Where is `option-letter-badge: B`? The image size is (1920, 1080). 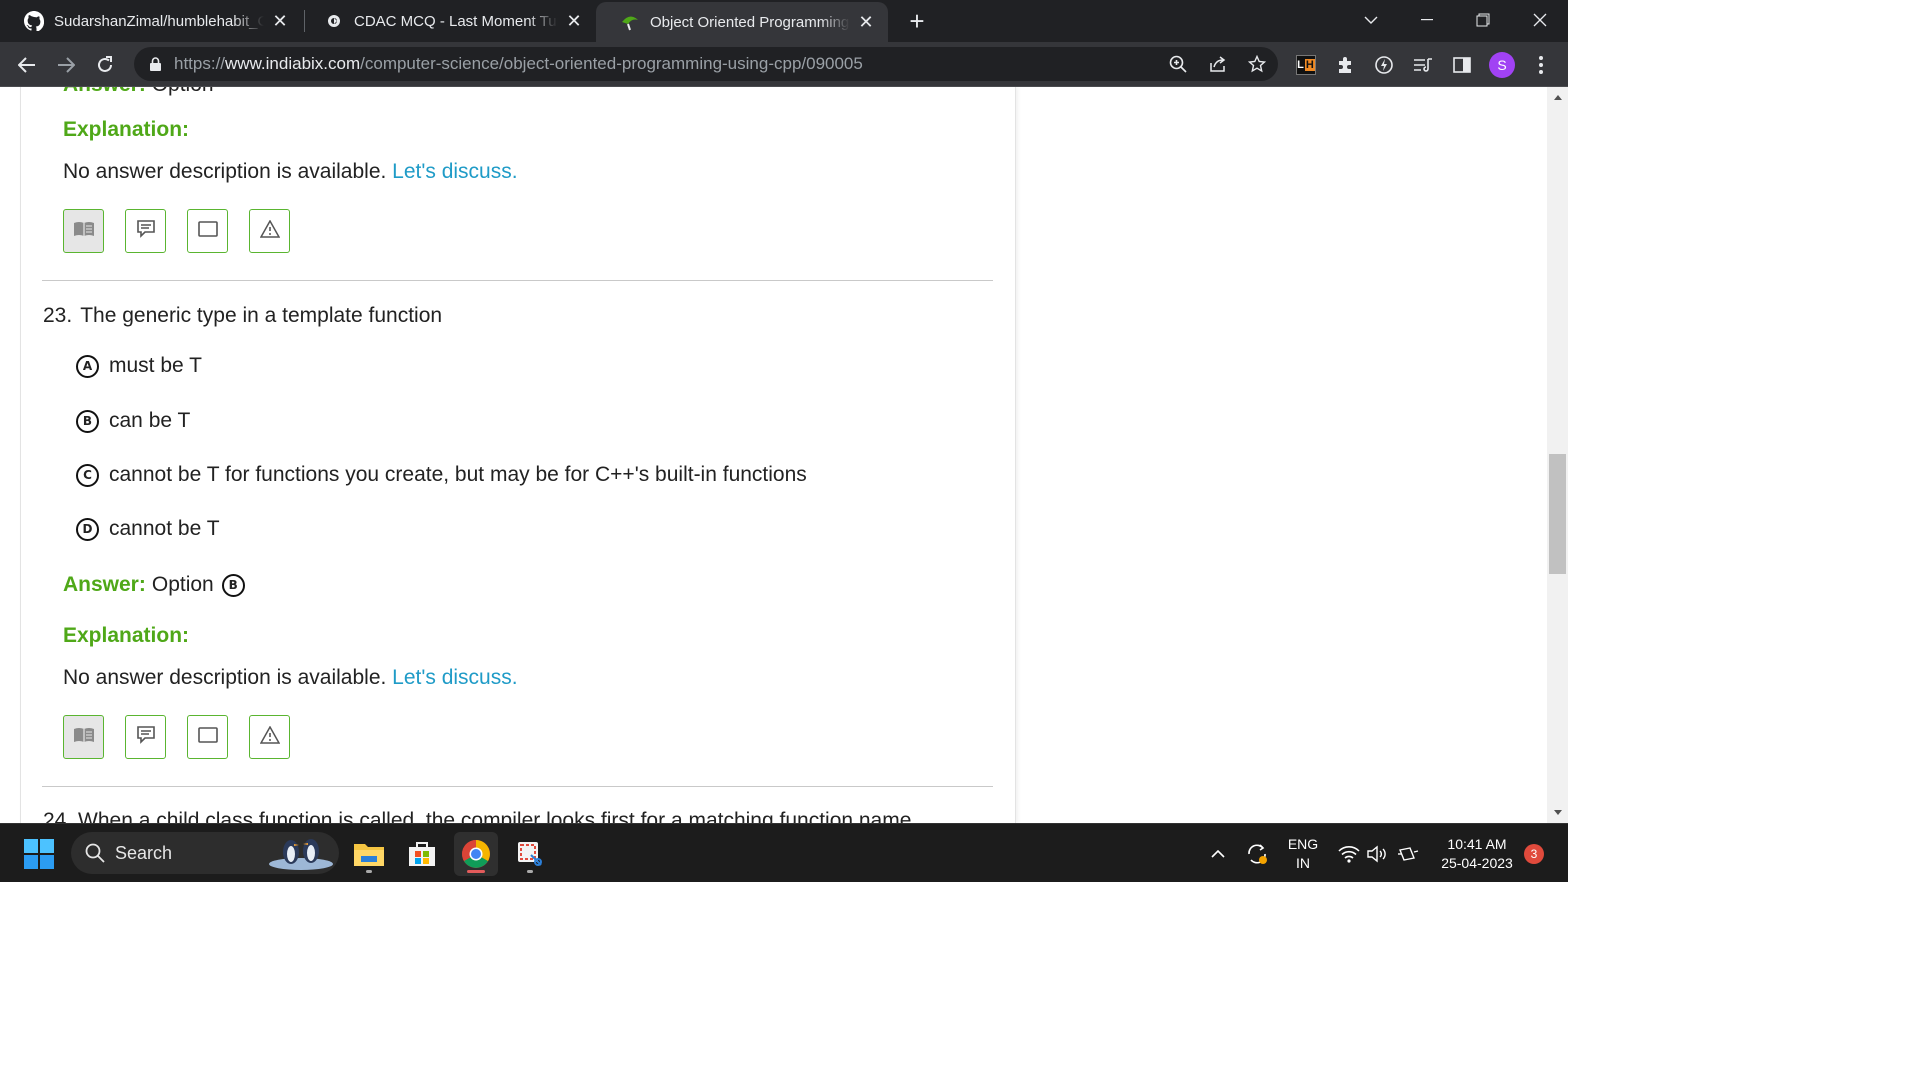
option-letter-badge: B is located at coordinates (87, 421).